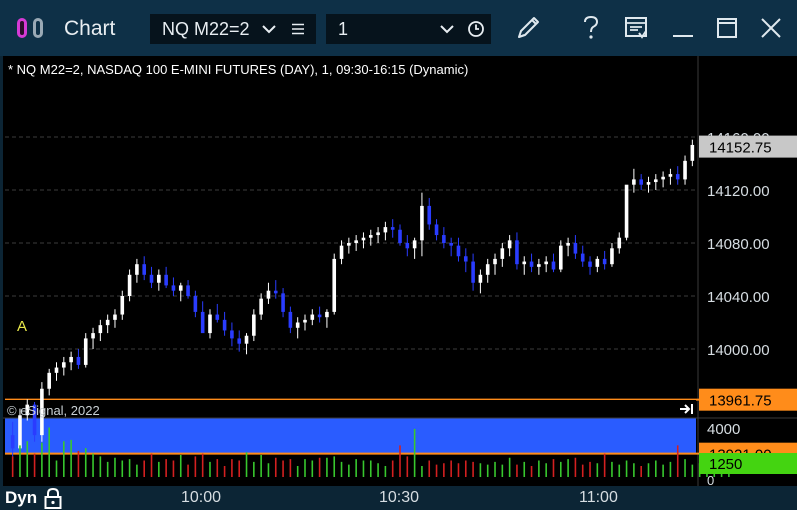 The height and width of the screenshot is (510, 797). I want to click on draw-pencil-icon, so click(528, 28).